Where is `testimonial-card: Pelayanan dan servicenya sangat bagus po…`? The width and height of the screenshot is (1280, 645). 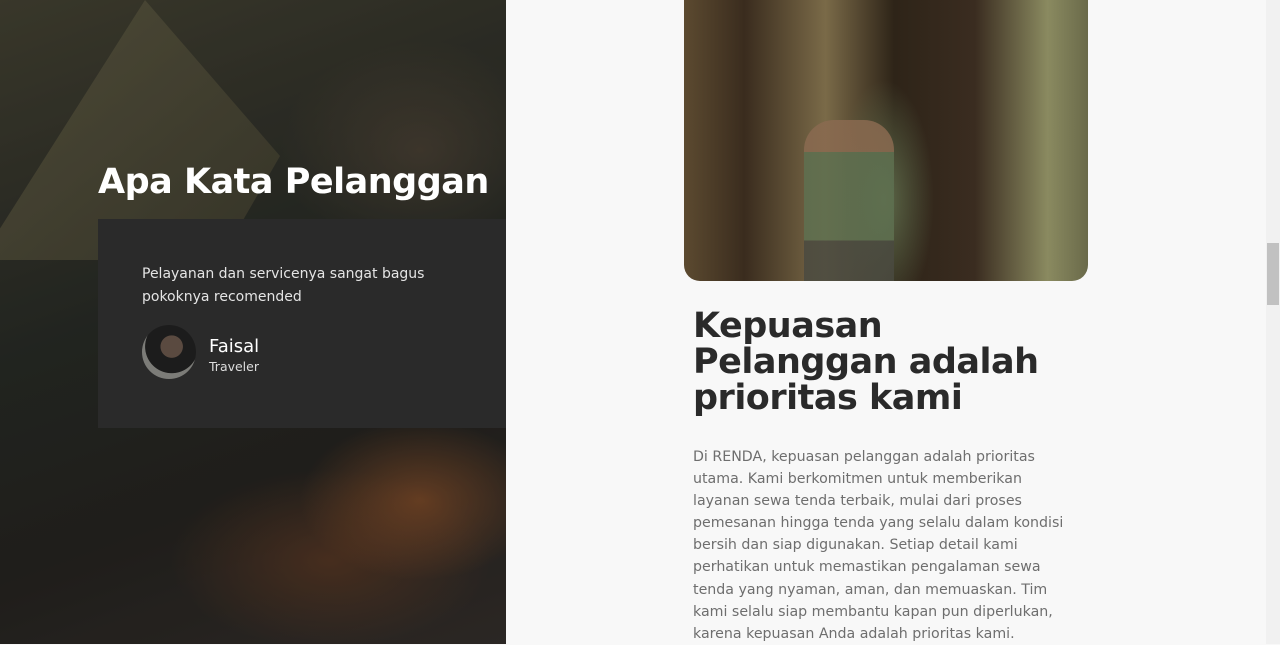
testimonial-card: Pelayanan dan servicenya sangat bagus po… is located at coordinates (302, 323).